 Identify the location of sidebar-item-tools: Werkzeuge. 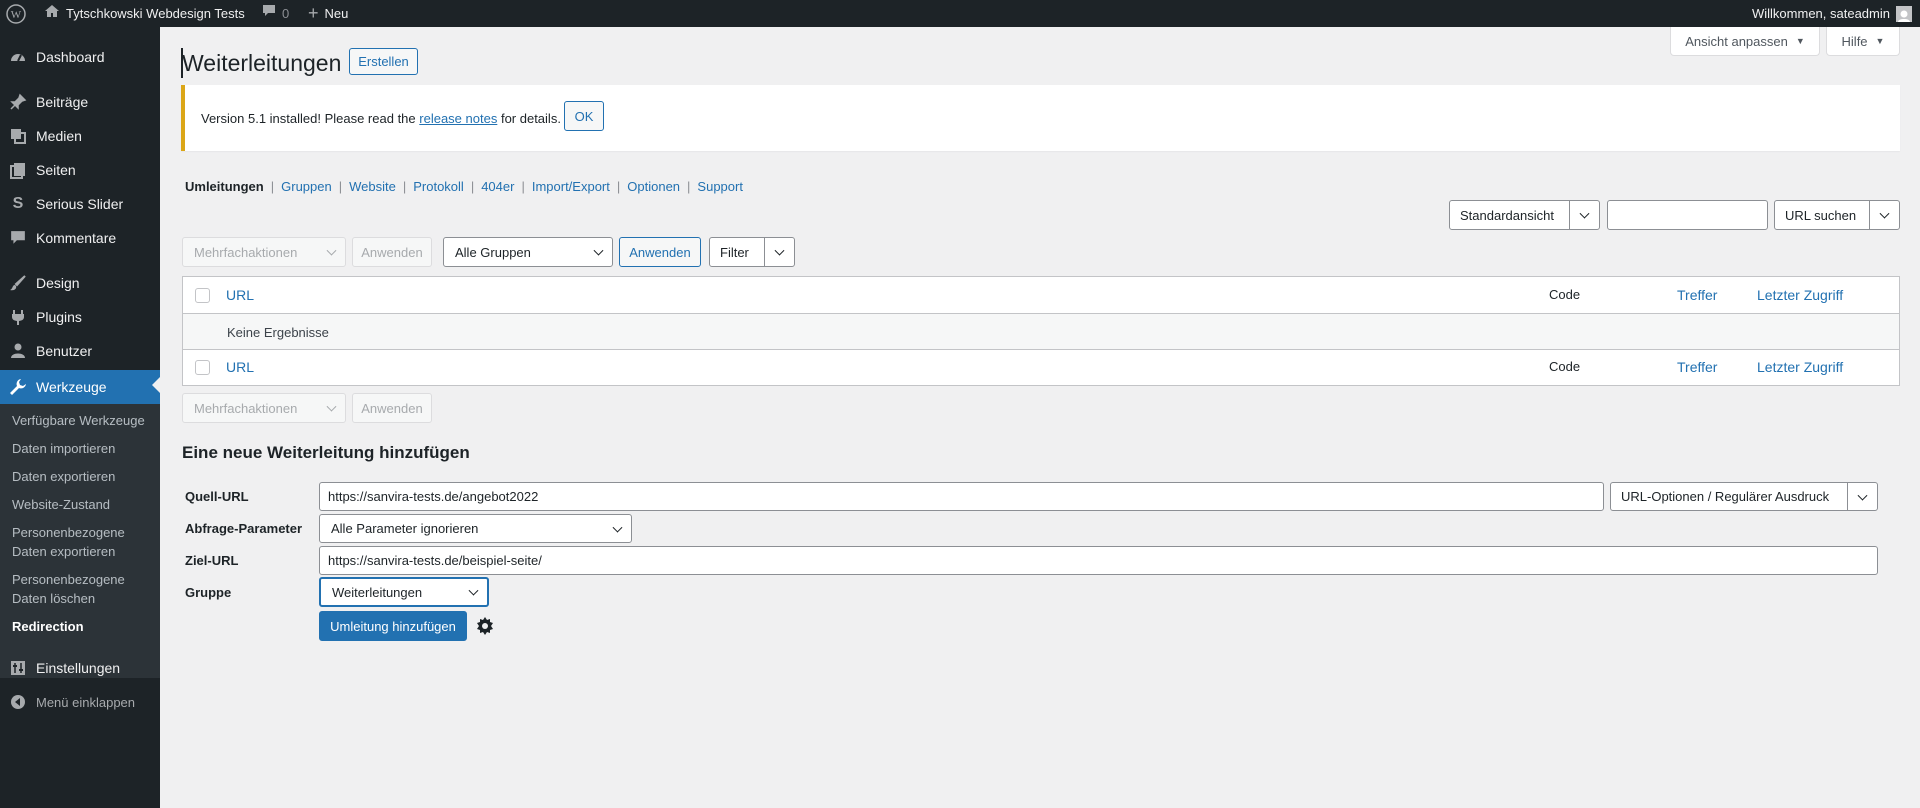
(80, 387).